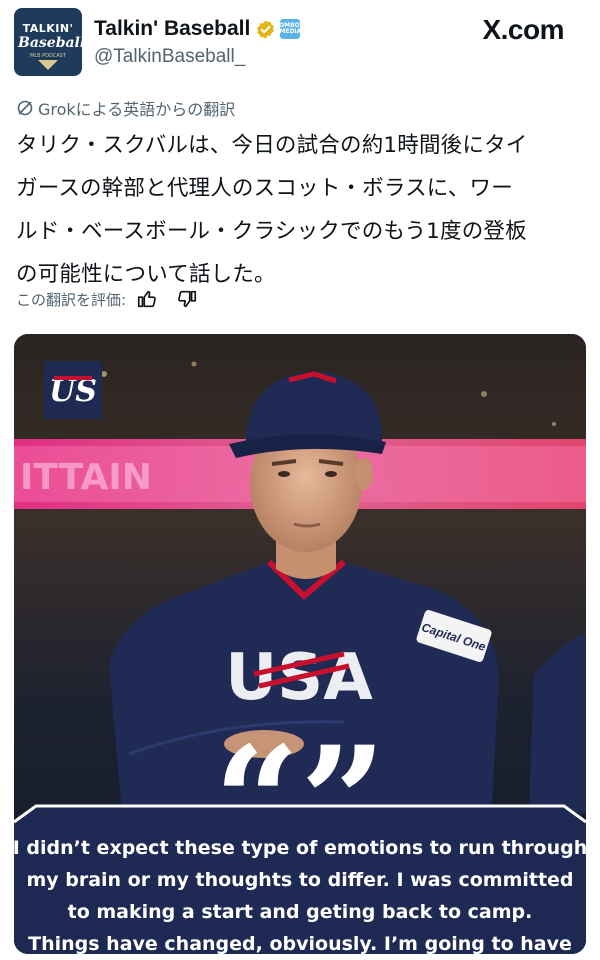 This screenshot has width=600, height=960. What do you see at coordinates (523, 30) in the screenshot?
I see `site-logo: X.com` at bounding box center [523, 30].